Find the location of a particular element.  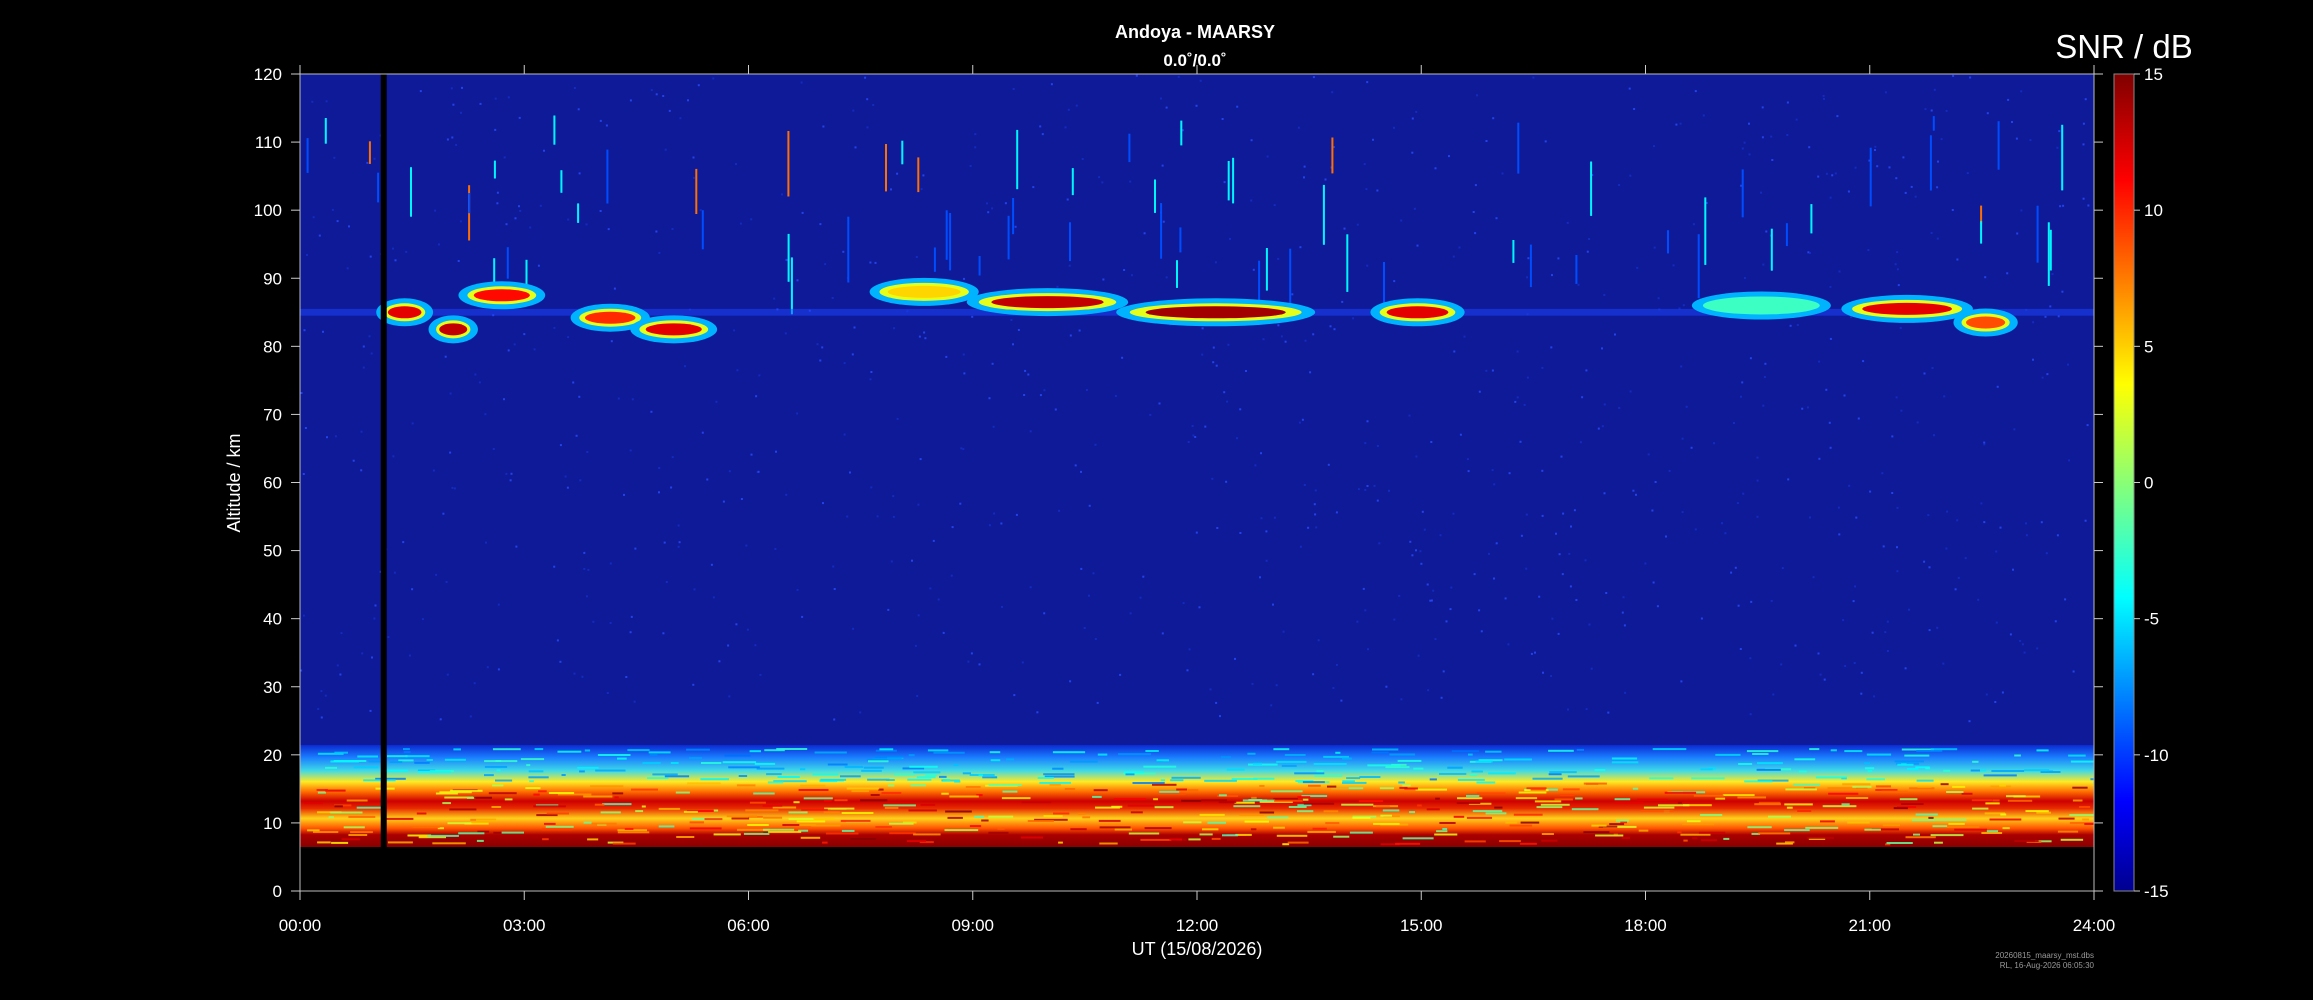

echo-core is located at coordinates (453, 329).